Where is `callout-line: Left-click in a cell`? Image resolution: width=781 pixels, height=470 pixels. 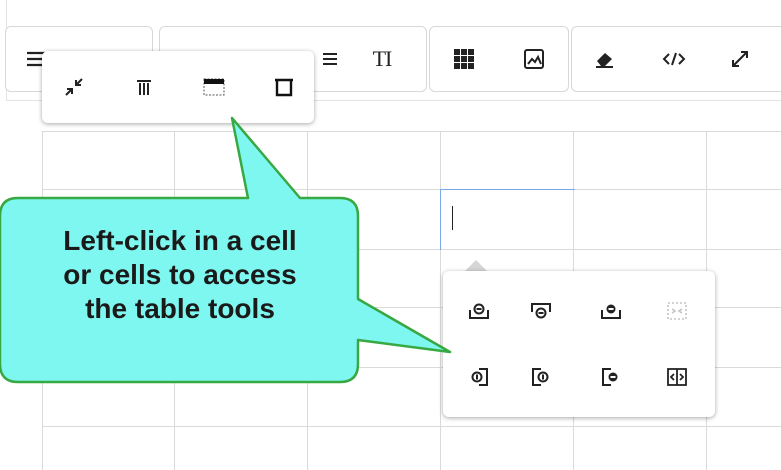 callout-line: Left-click in a cell is located at coordinates (180, 240).